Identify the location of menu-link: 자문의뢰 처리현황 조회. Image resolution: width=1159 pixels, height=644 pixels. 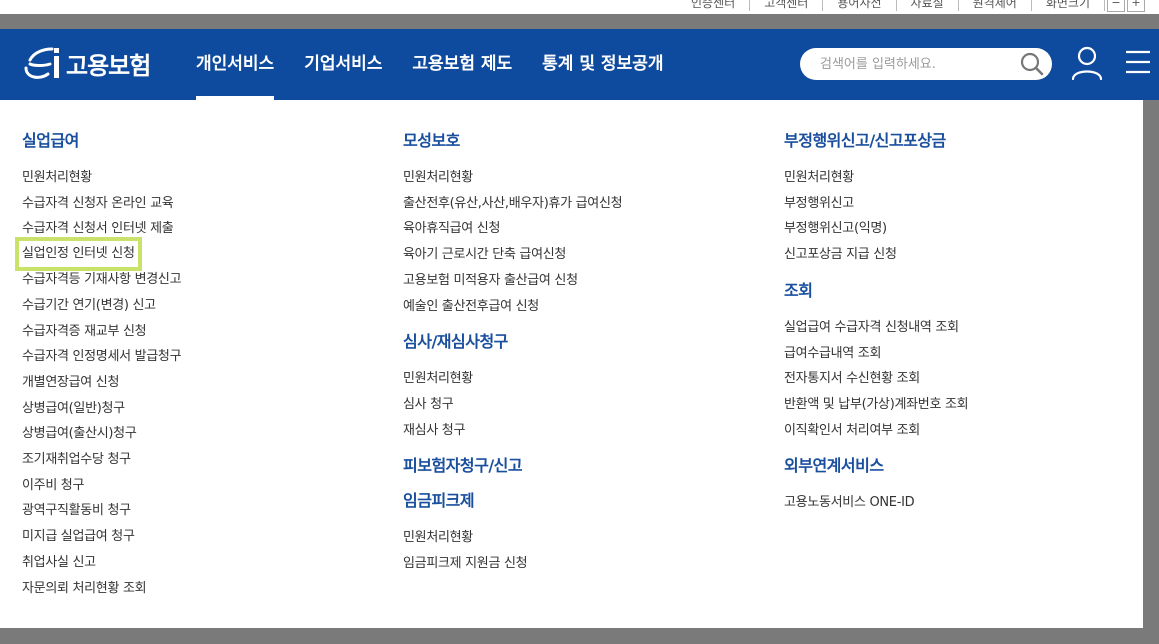
(101, 589).